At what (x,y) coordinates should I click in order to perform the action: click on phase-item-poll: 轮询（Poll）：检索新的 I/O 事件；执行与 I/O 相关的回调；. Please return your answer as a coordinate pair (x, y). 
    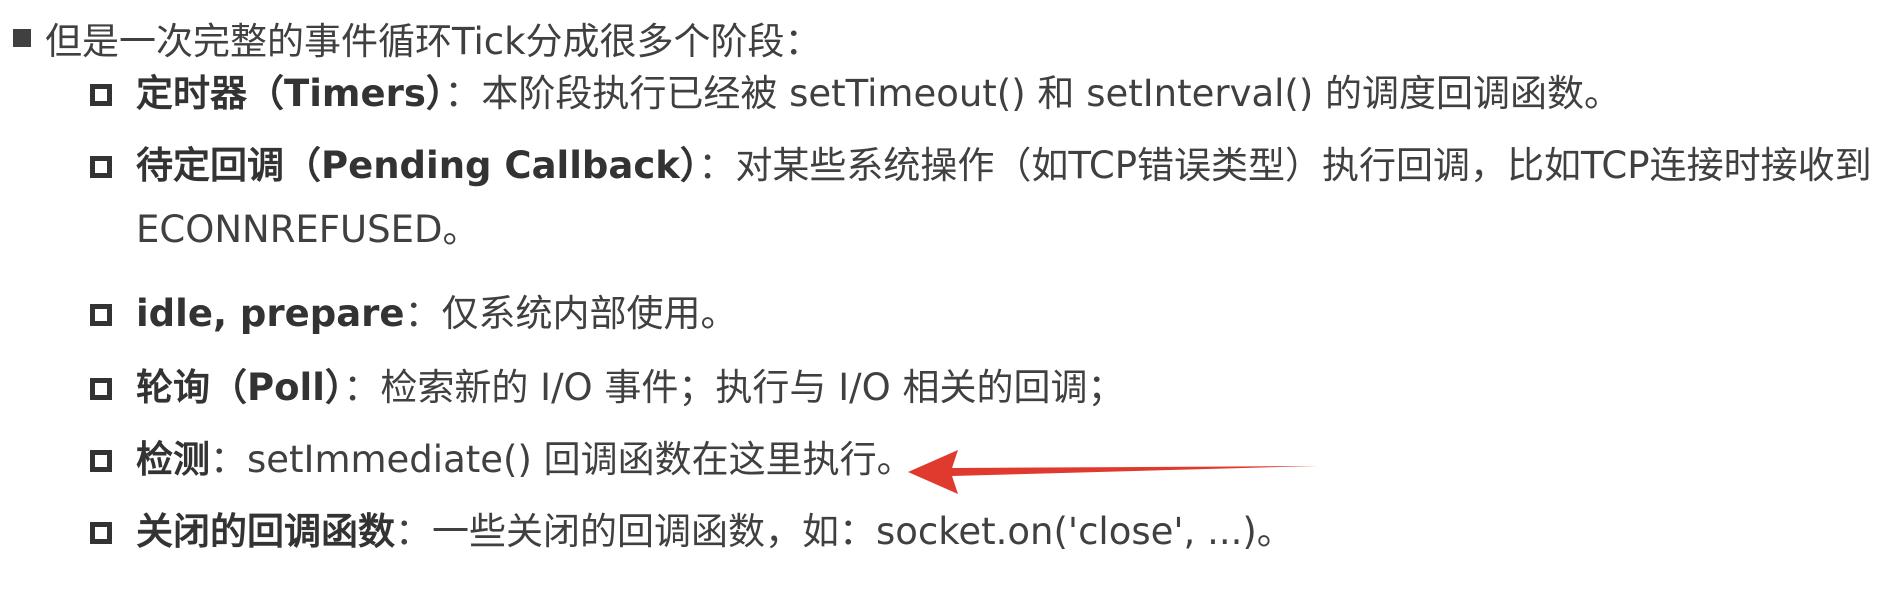
    Looking at the image, I should click on (607, 388).